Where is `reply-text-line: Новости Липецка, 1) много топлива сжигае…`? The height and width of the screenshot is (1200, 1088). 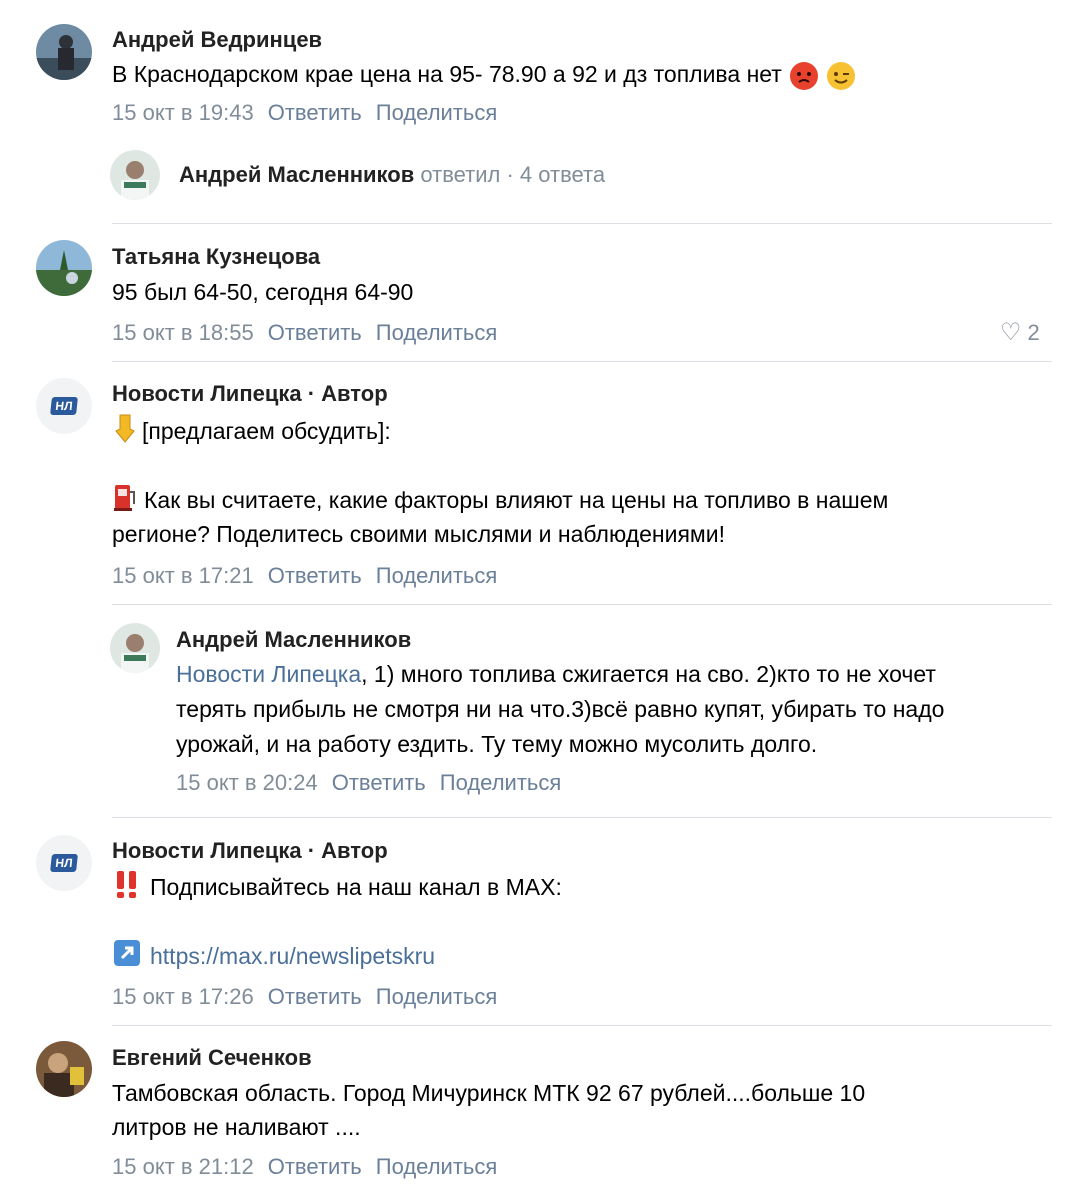
reply-text-line: Новости Липецка, 1) много топлива сжигае… is located at coordinates (556, 674).